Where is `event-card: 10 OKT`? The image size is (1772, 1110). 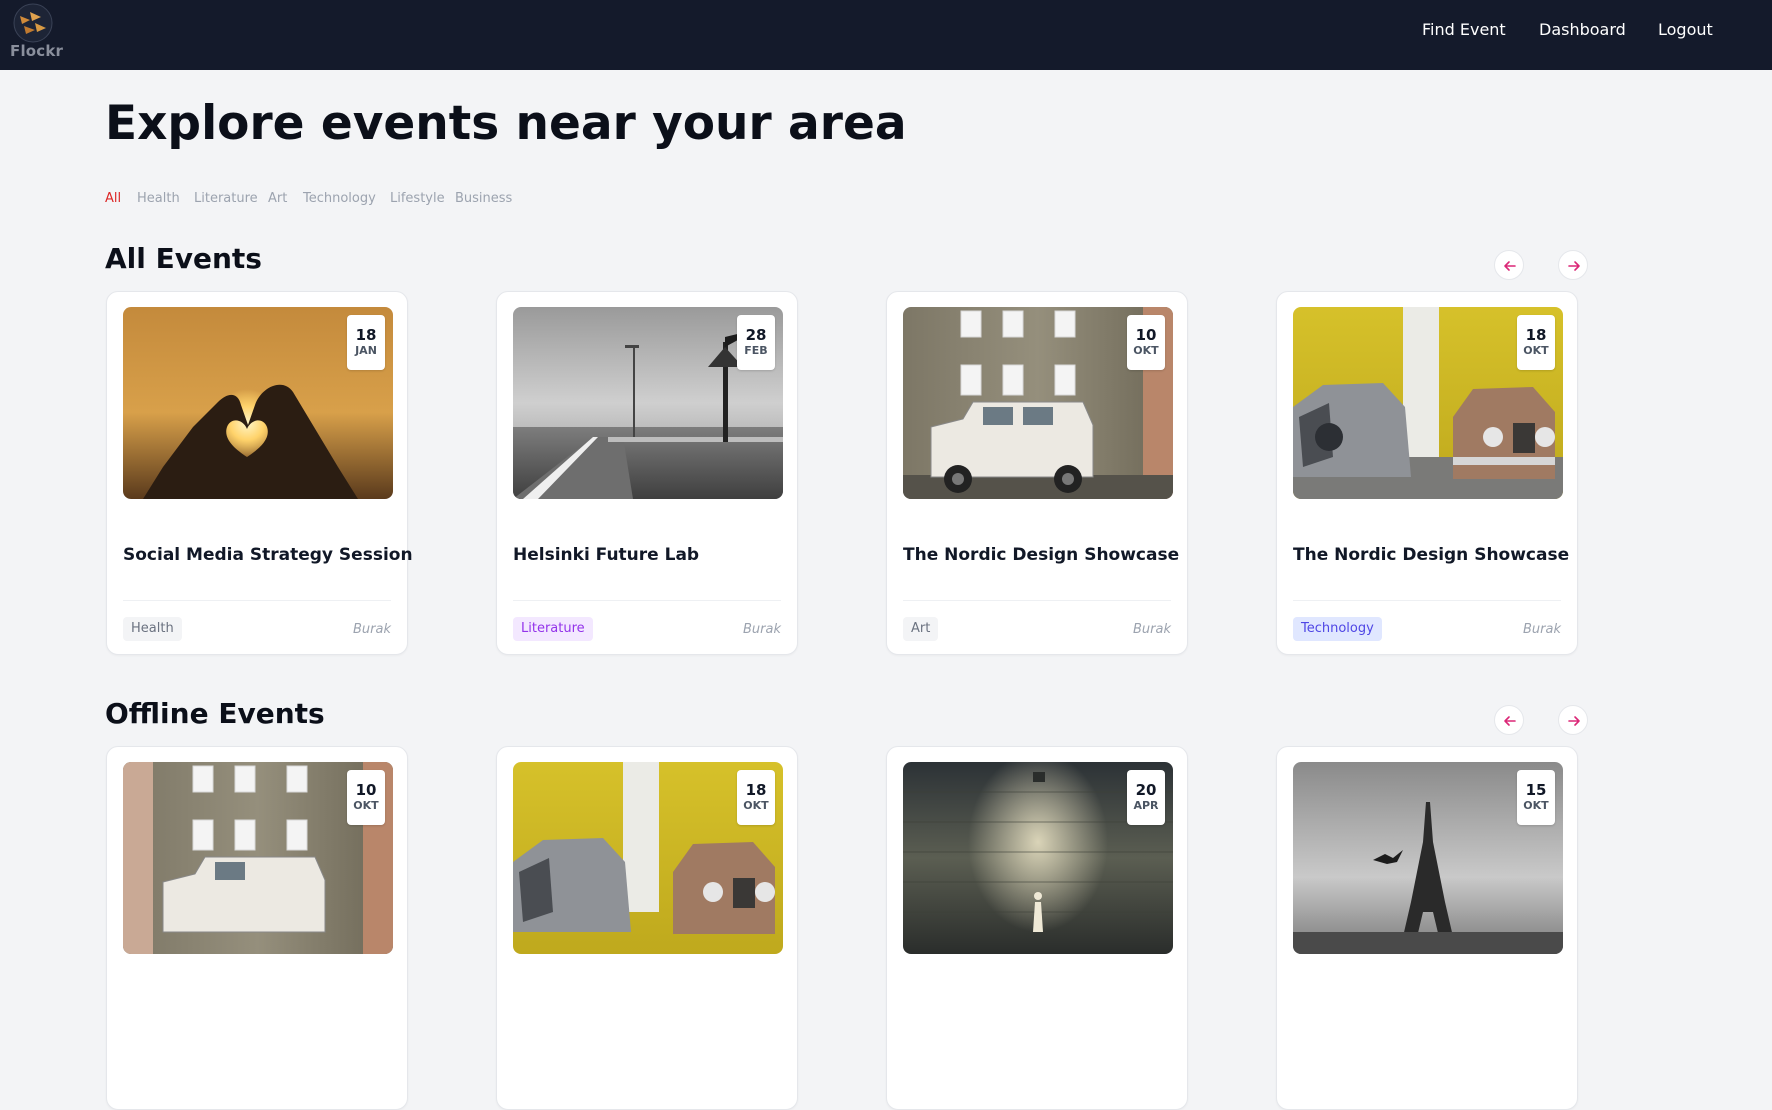
event-card: 10 OKT is located at coordinates (257, 928).